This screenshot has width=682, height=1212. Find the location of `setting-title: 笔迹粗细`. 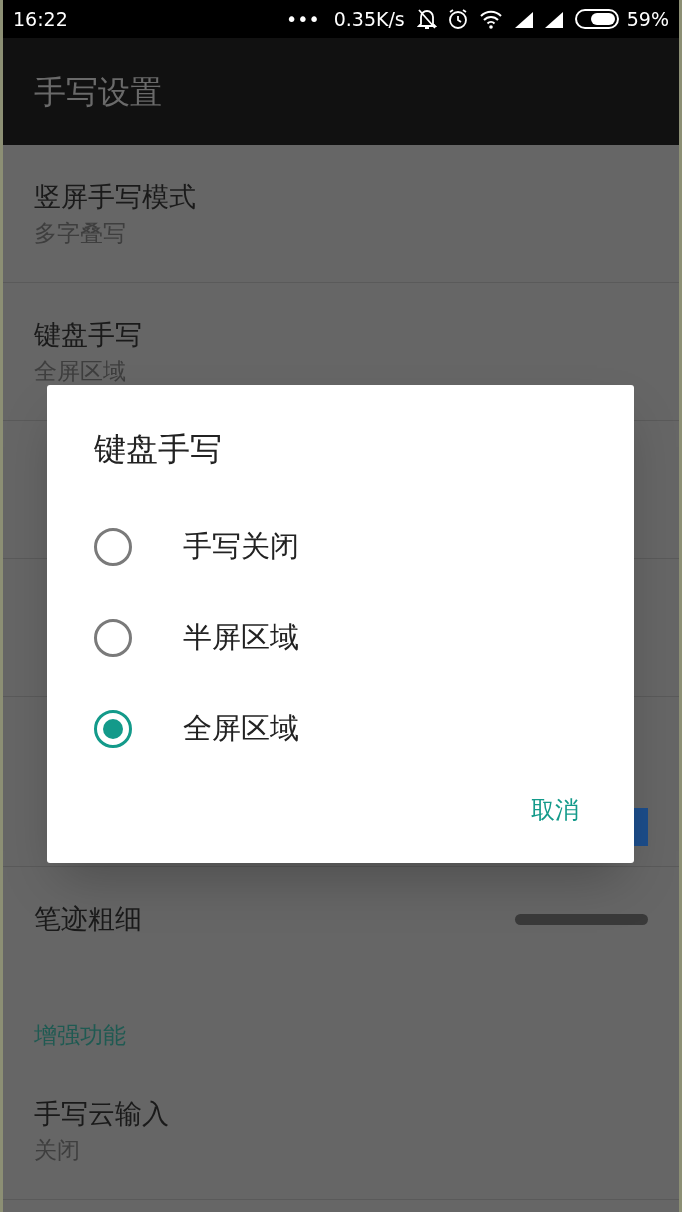

setting-title: 笔迹粗细 is located at coordinates (88, 919).